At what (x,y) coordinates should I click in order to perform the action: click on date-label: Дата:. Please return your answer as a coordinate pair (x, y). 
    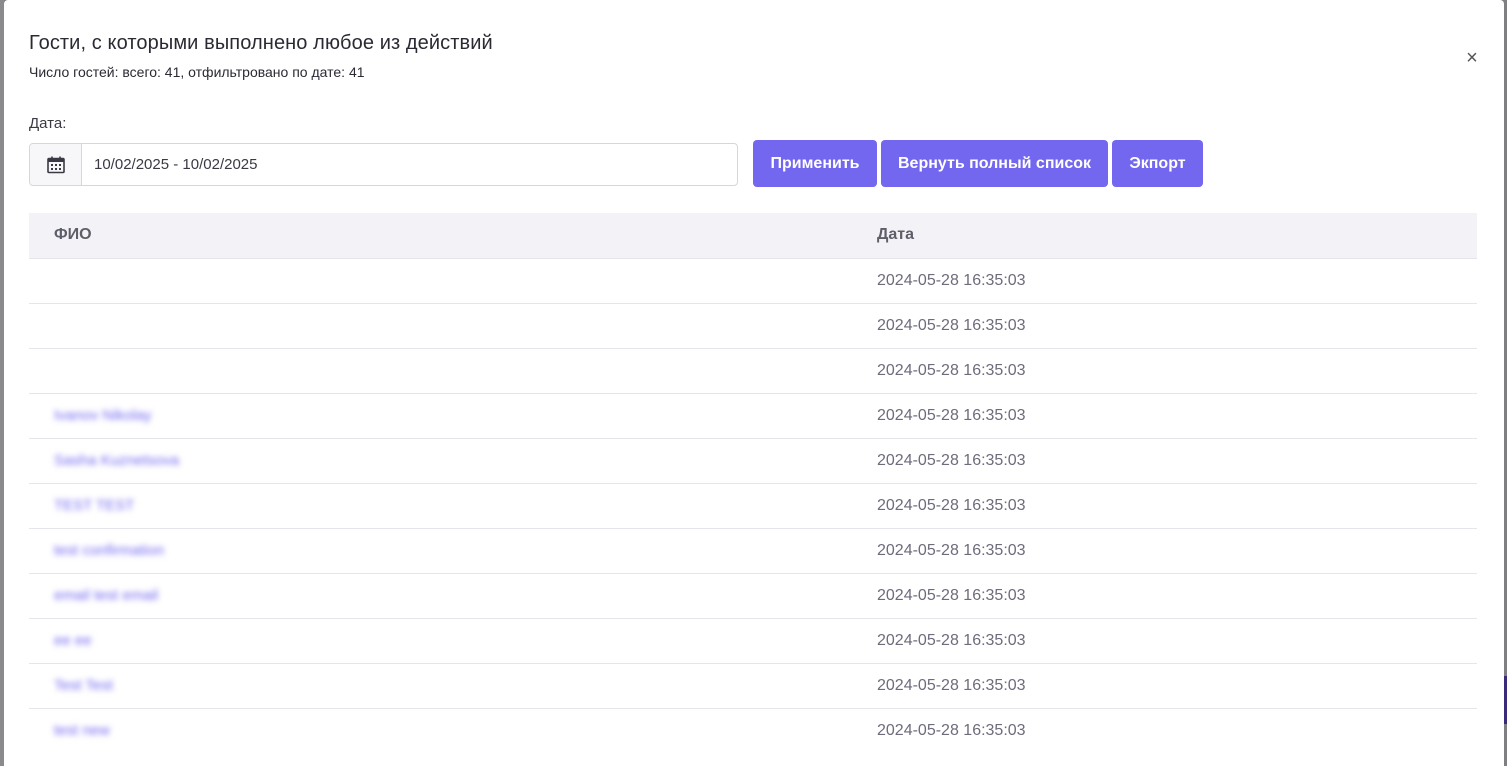
    Looking at the image, I should click on (48, 123).